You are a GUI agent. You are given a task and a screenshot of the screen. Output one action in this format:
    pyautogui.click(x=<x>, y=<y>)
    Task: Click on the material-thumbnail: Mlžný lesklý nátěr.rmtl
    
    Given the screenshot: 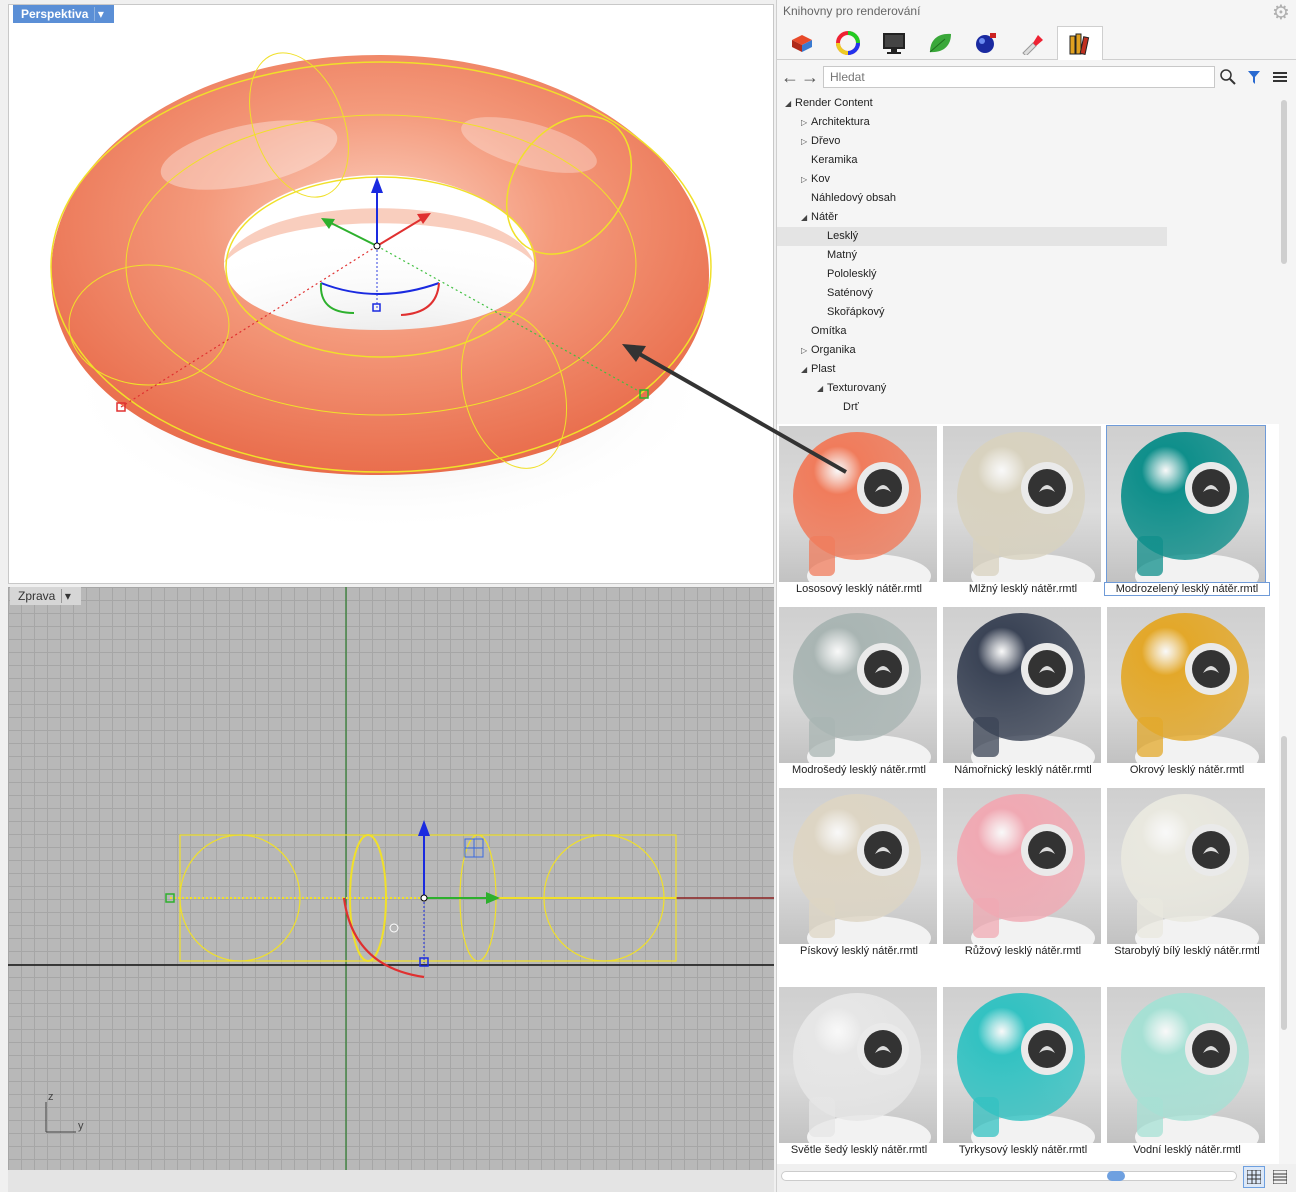 What is the action you would take?
    pyautogui.click(x=1021, y=512)
    